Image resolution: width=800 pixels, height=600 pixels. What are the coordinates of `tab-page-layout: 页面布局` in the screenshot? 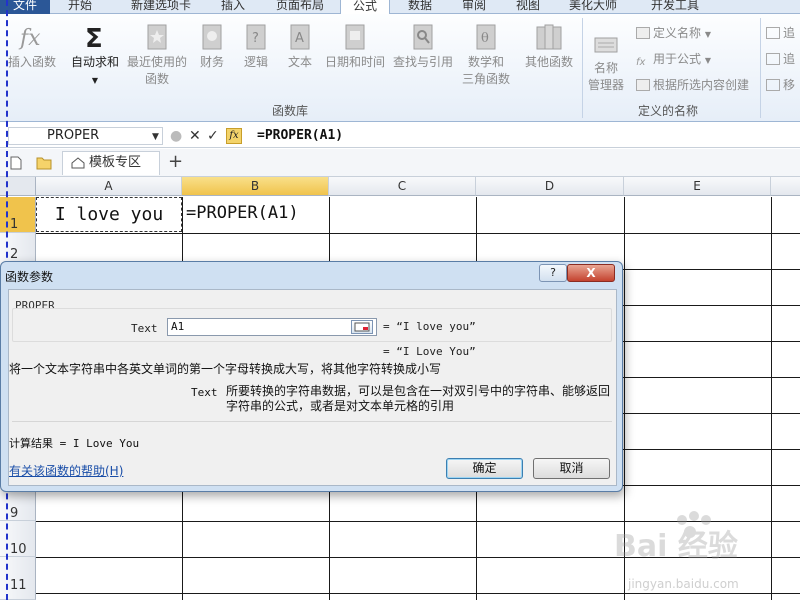 It's located at (300, 7).